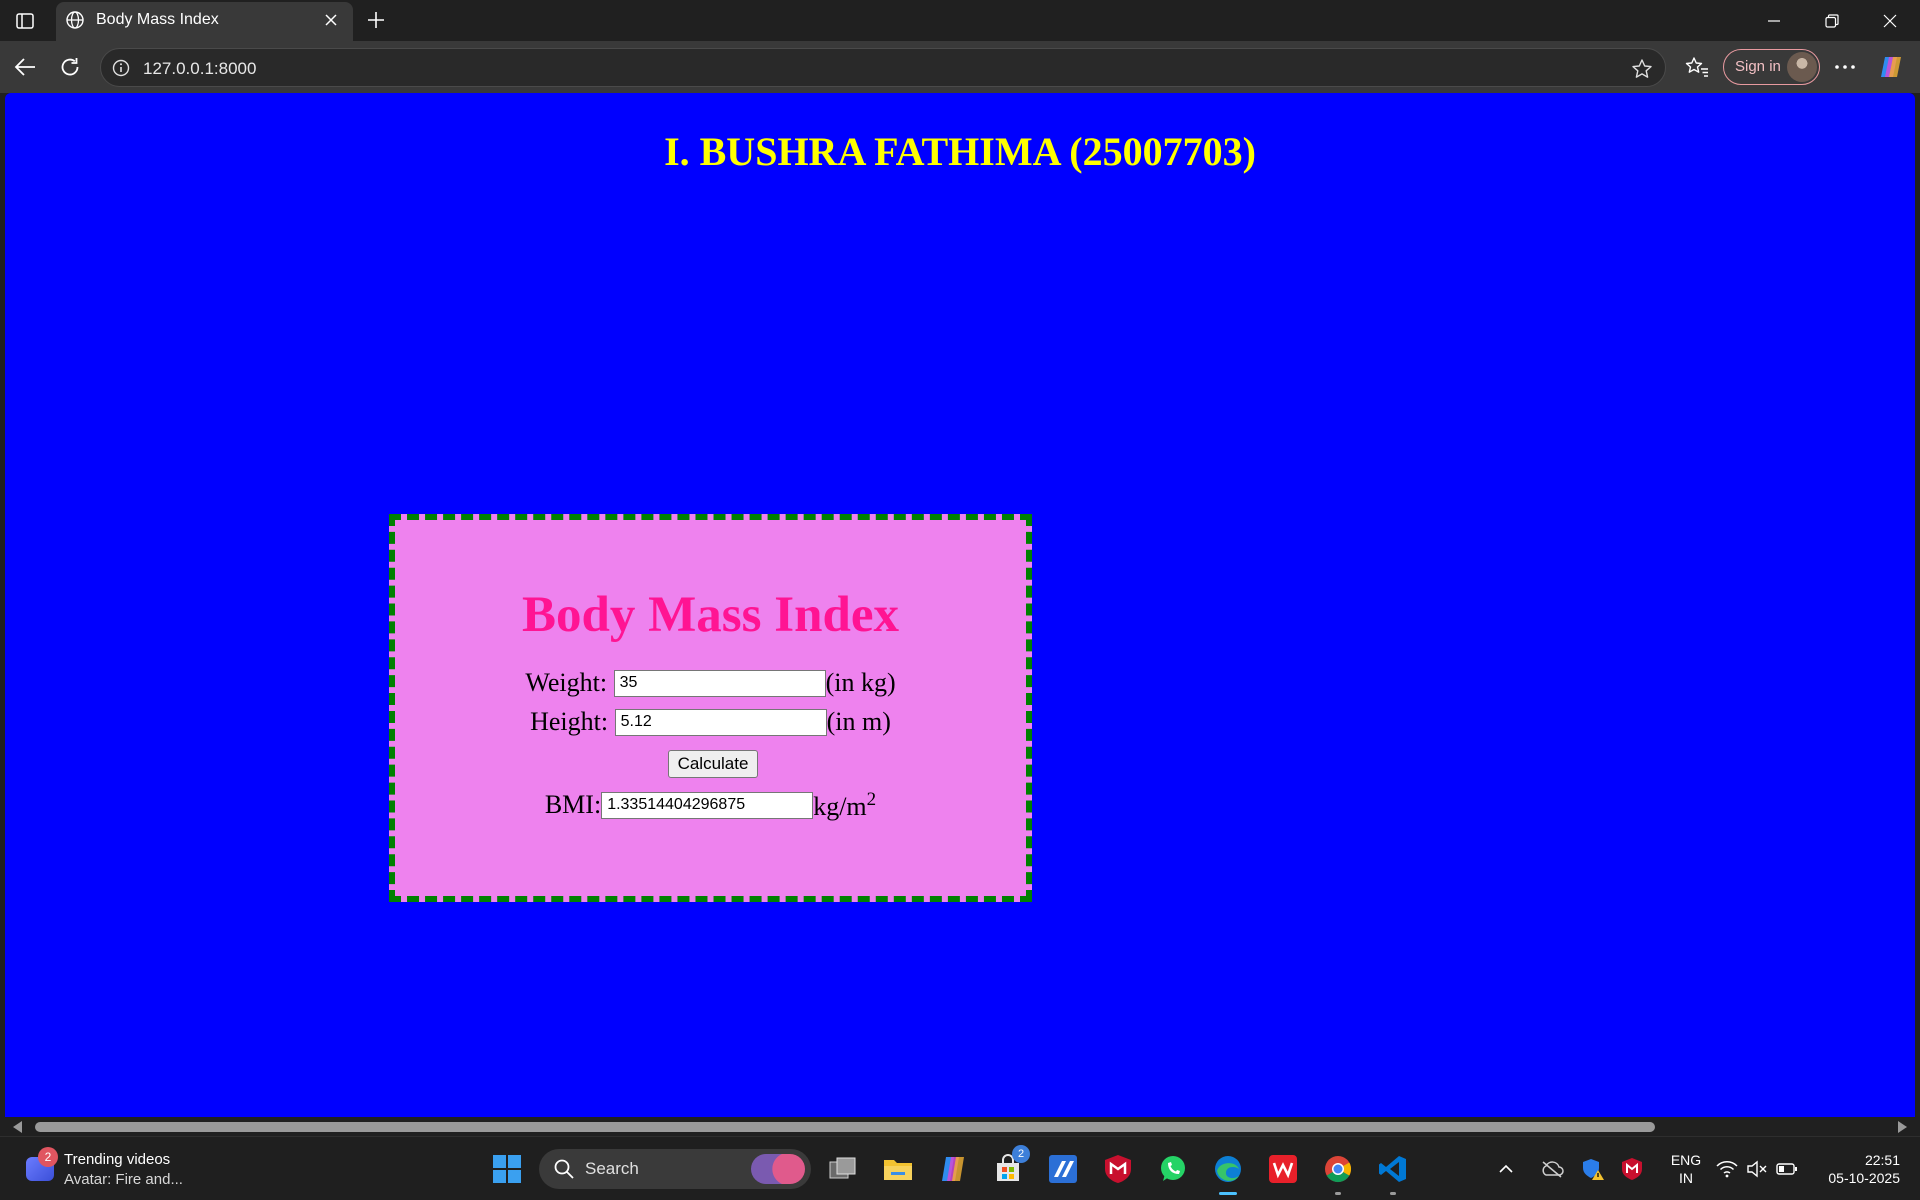 Image resolution: width=1920 pixels, height=1200 pixels. What do you see at coordinates (883, 67) in the screenshot?
I see `address-bar: 127.0.0.1:8000` at bounding box center [883, 67].